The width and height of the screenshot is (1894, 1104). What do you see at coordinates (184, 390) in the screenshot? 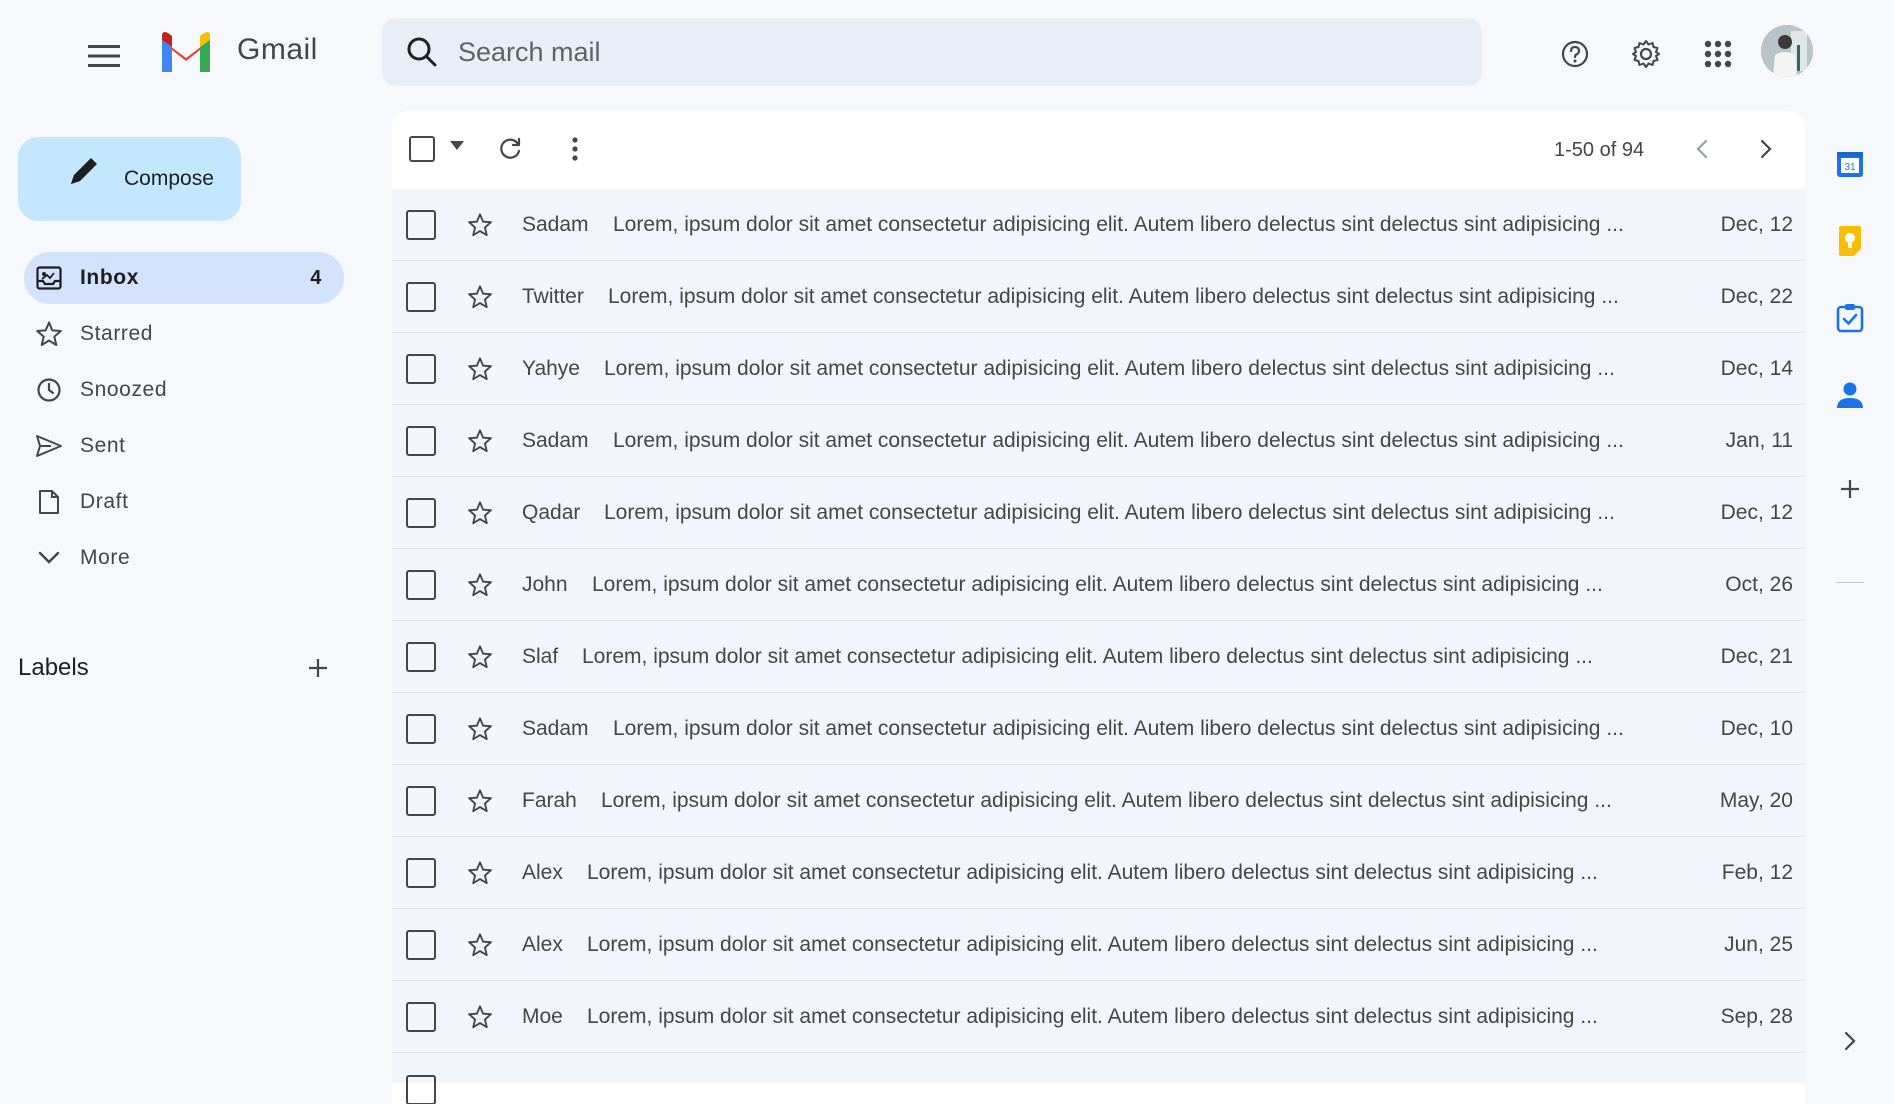
I see `sidebar-item-snoozed: Snoozed` at bounding box center [184, 390].